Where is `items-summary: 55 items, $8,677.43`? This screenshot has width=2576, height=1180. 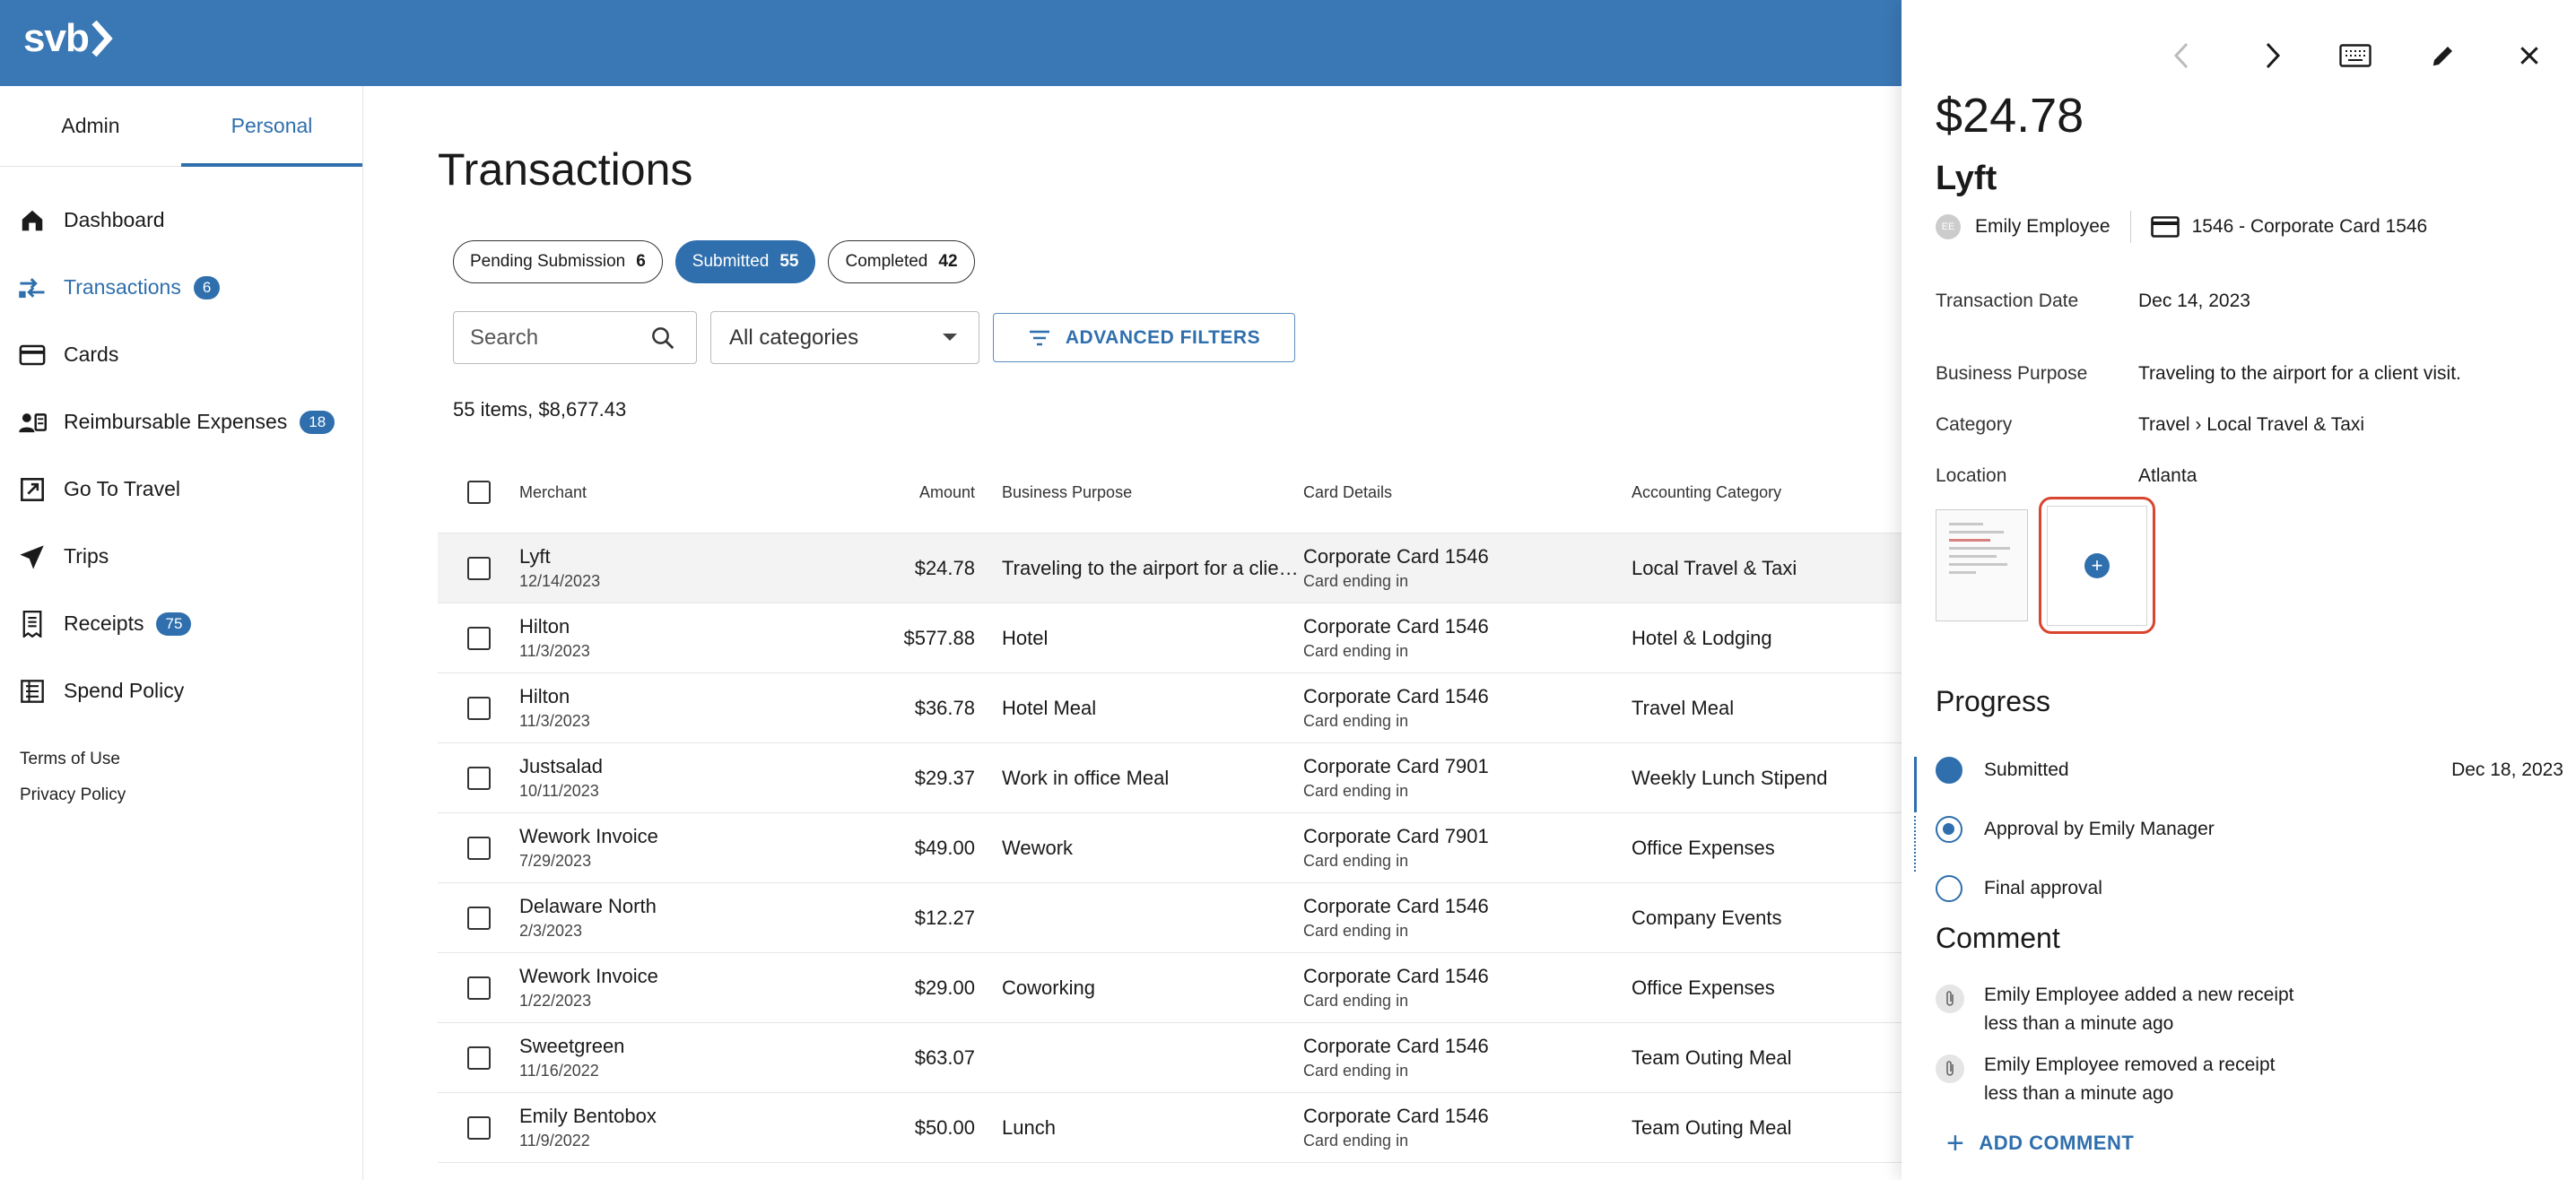
items-summary: 55 items, $8,677.43 is located at coordinates (540, 409).